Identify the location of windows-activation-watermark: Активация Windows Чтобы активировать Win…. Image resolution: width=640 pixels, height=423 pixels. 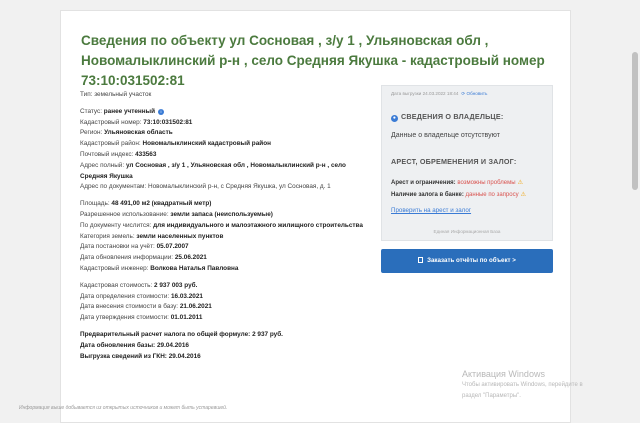
(522, 384).